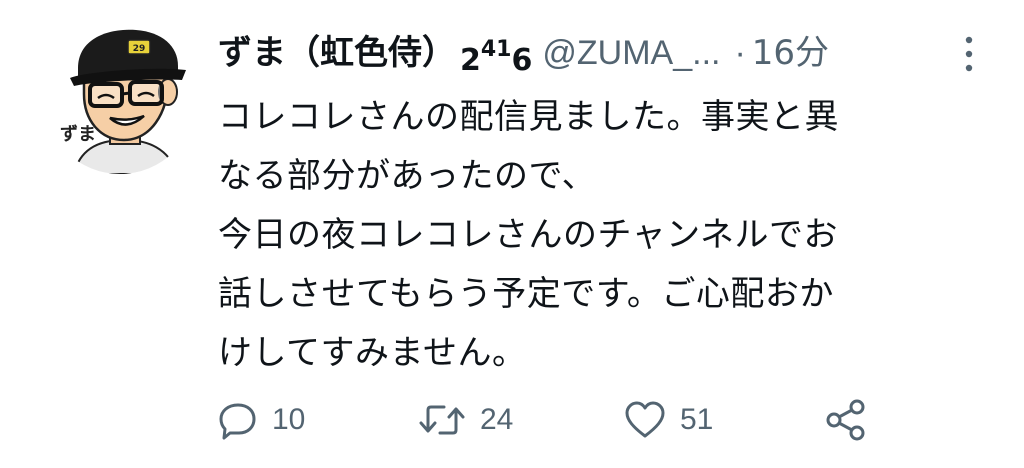 The height and width of the screenshot is (468, 1024). What do you see at coordinates (645, 419) in the screenshot?
I see `heart-icon` at bounding box center [645, 419].